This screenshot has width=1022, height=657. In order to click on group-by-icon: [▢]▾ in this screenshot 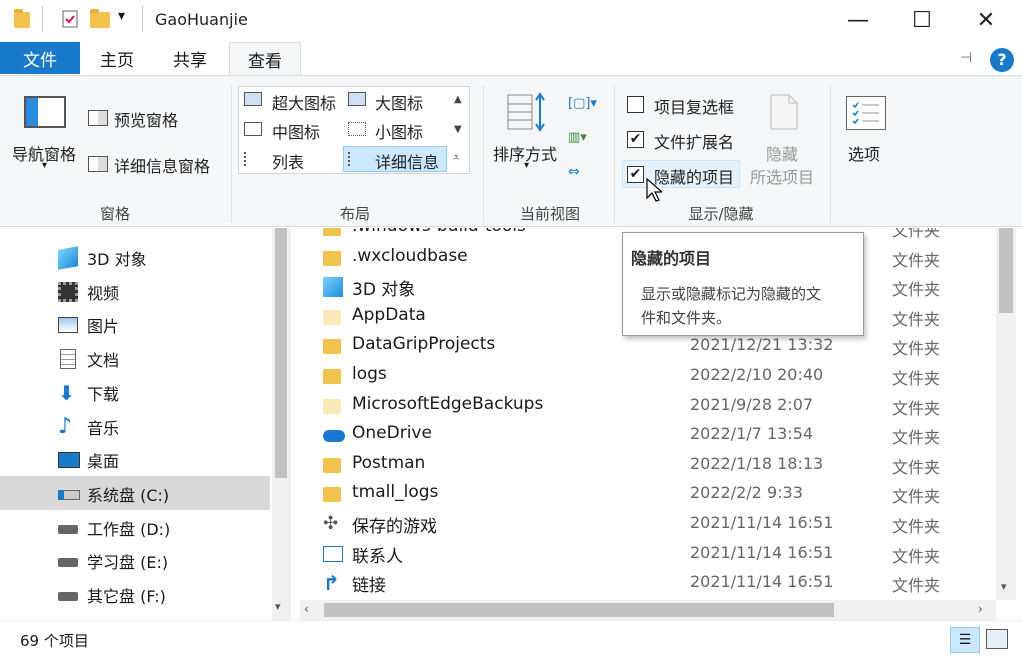, I will do `click(583, 106)`.